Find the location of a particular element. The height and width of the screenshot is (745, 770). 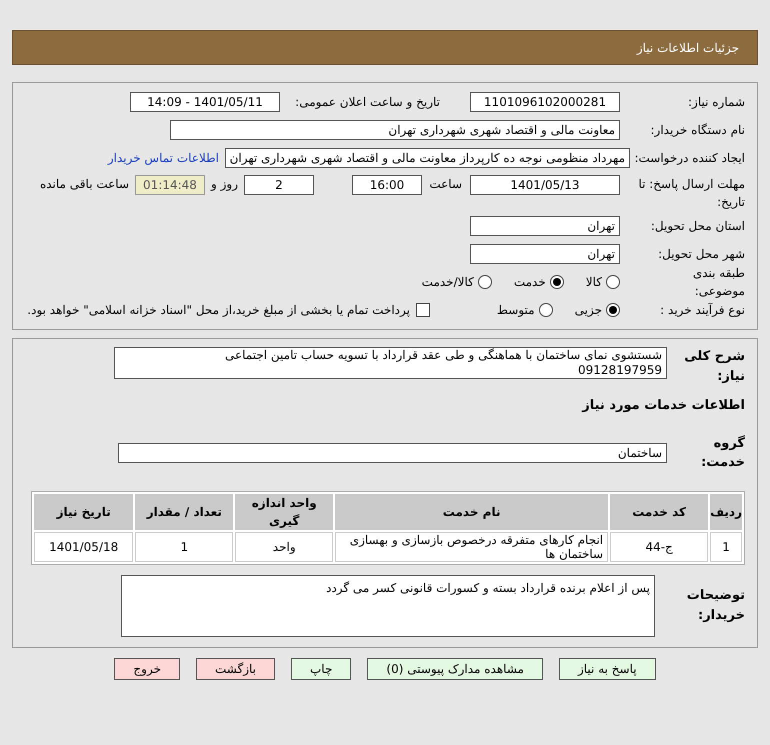

radio-label: جزیی is located at coordinates (588, 310).